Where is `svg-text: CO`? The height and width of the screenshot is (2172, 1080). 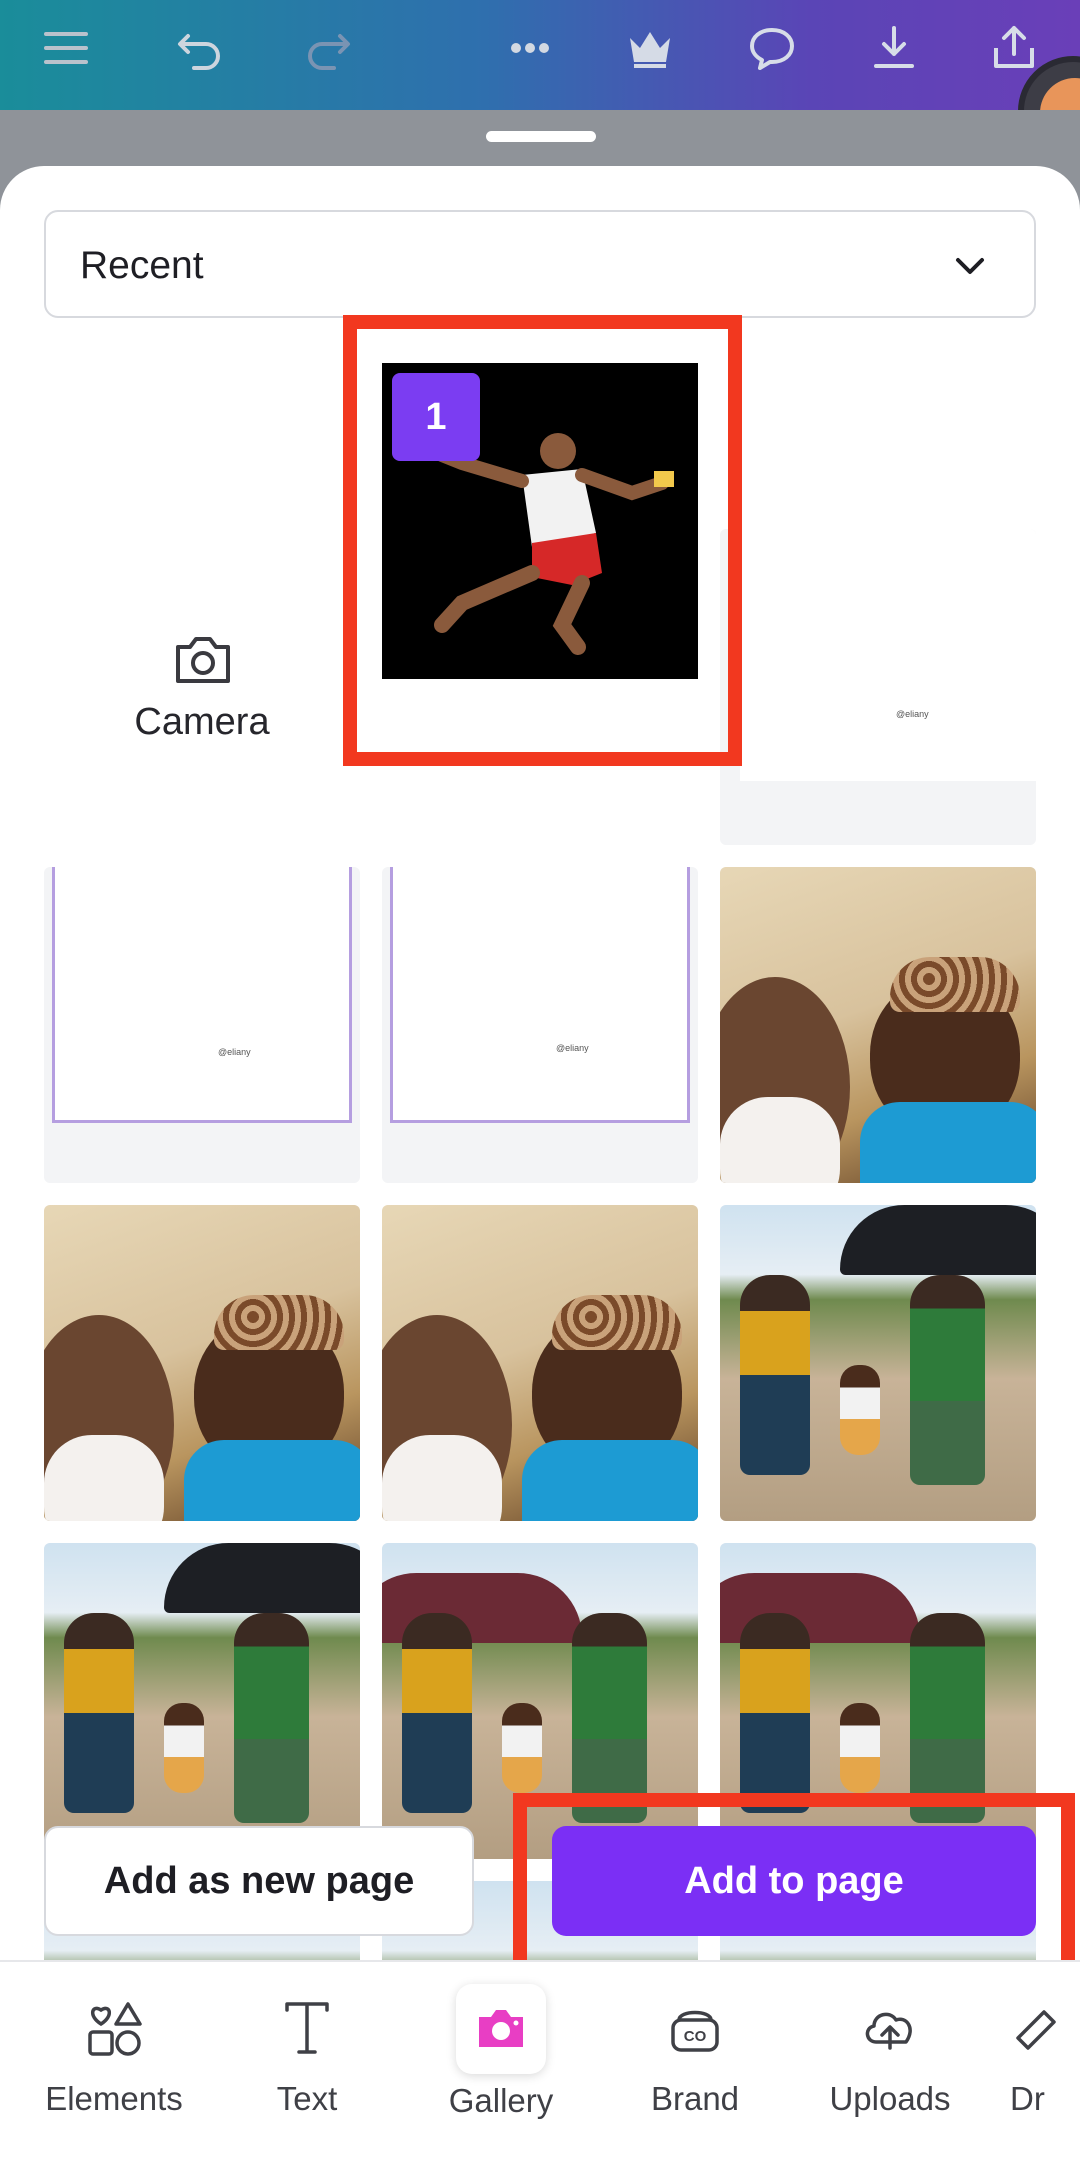
svg-text: CO is located at coordinates (695, 2036).